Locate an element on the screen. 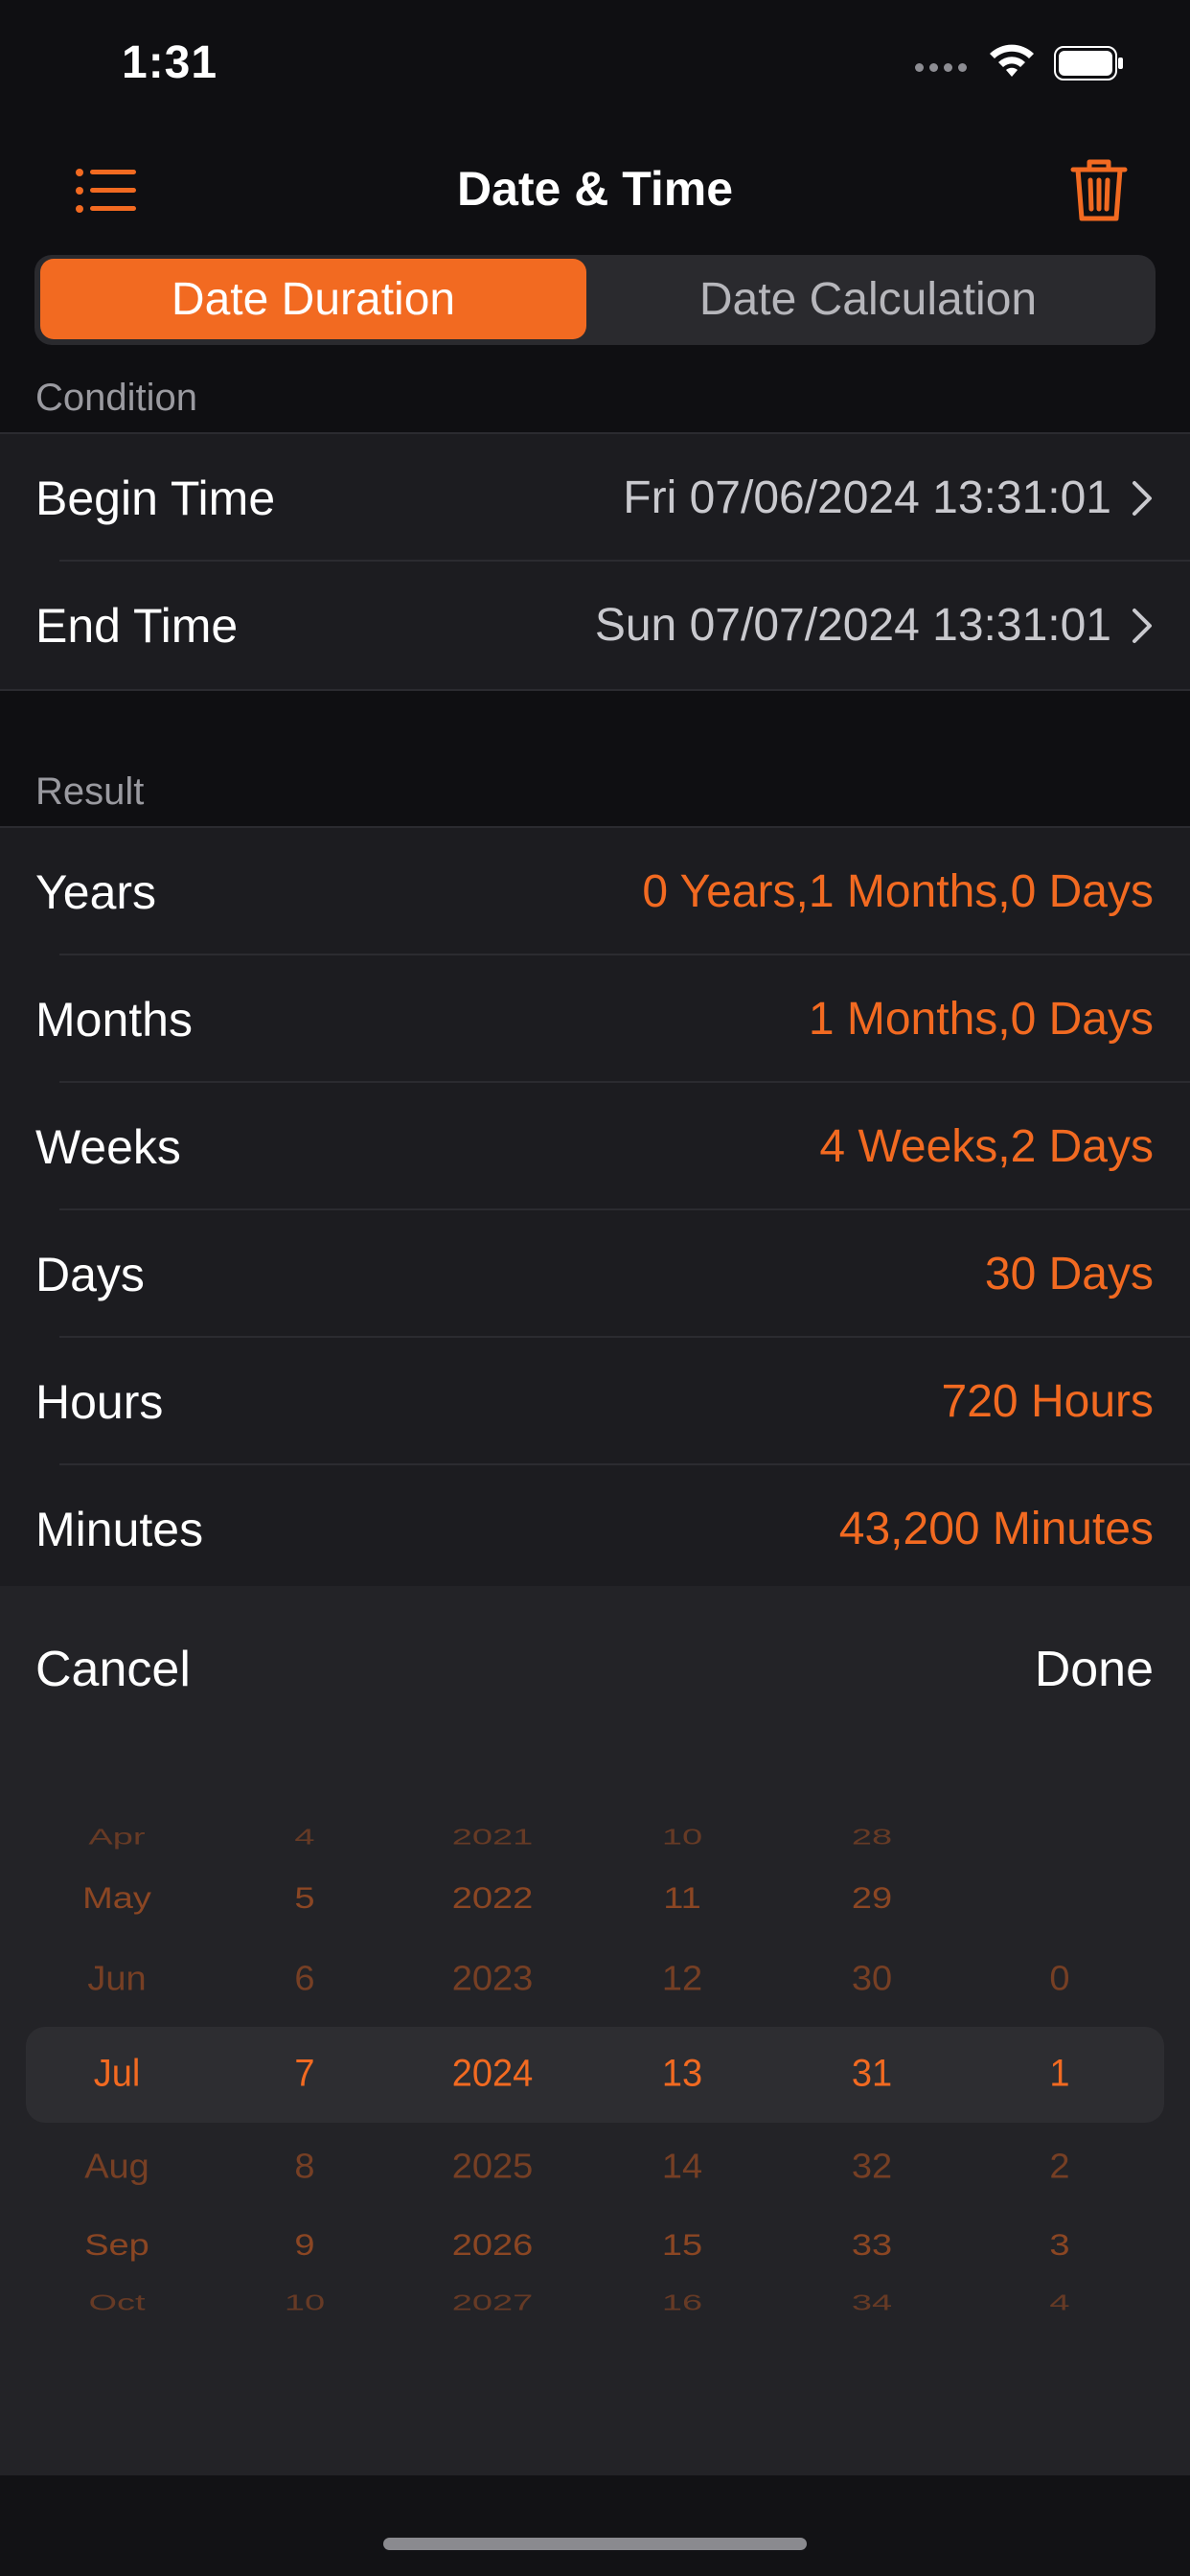  result-row-hours: Hours 720 Hours is located at coordinates (595, 1401).